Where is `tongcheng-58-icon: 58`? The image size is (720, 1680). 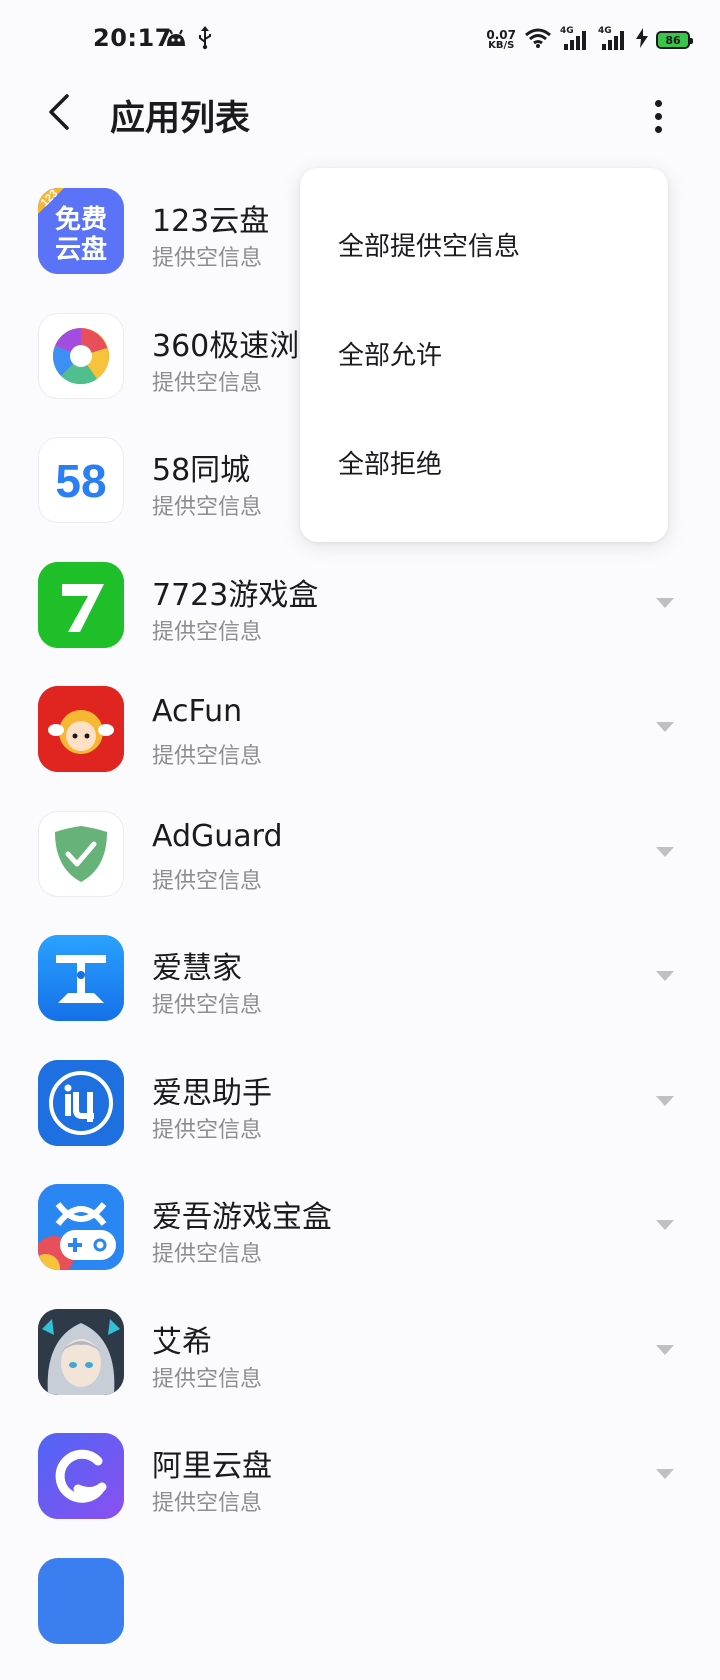
tongcheng-58-icon: 58 is located at coordinates (81, 480).